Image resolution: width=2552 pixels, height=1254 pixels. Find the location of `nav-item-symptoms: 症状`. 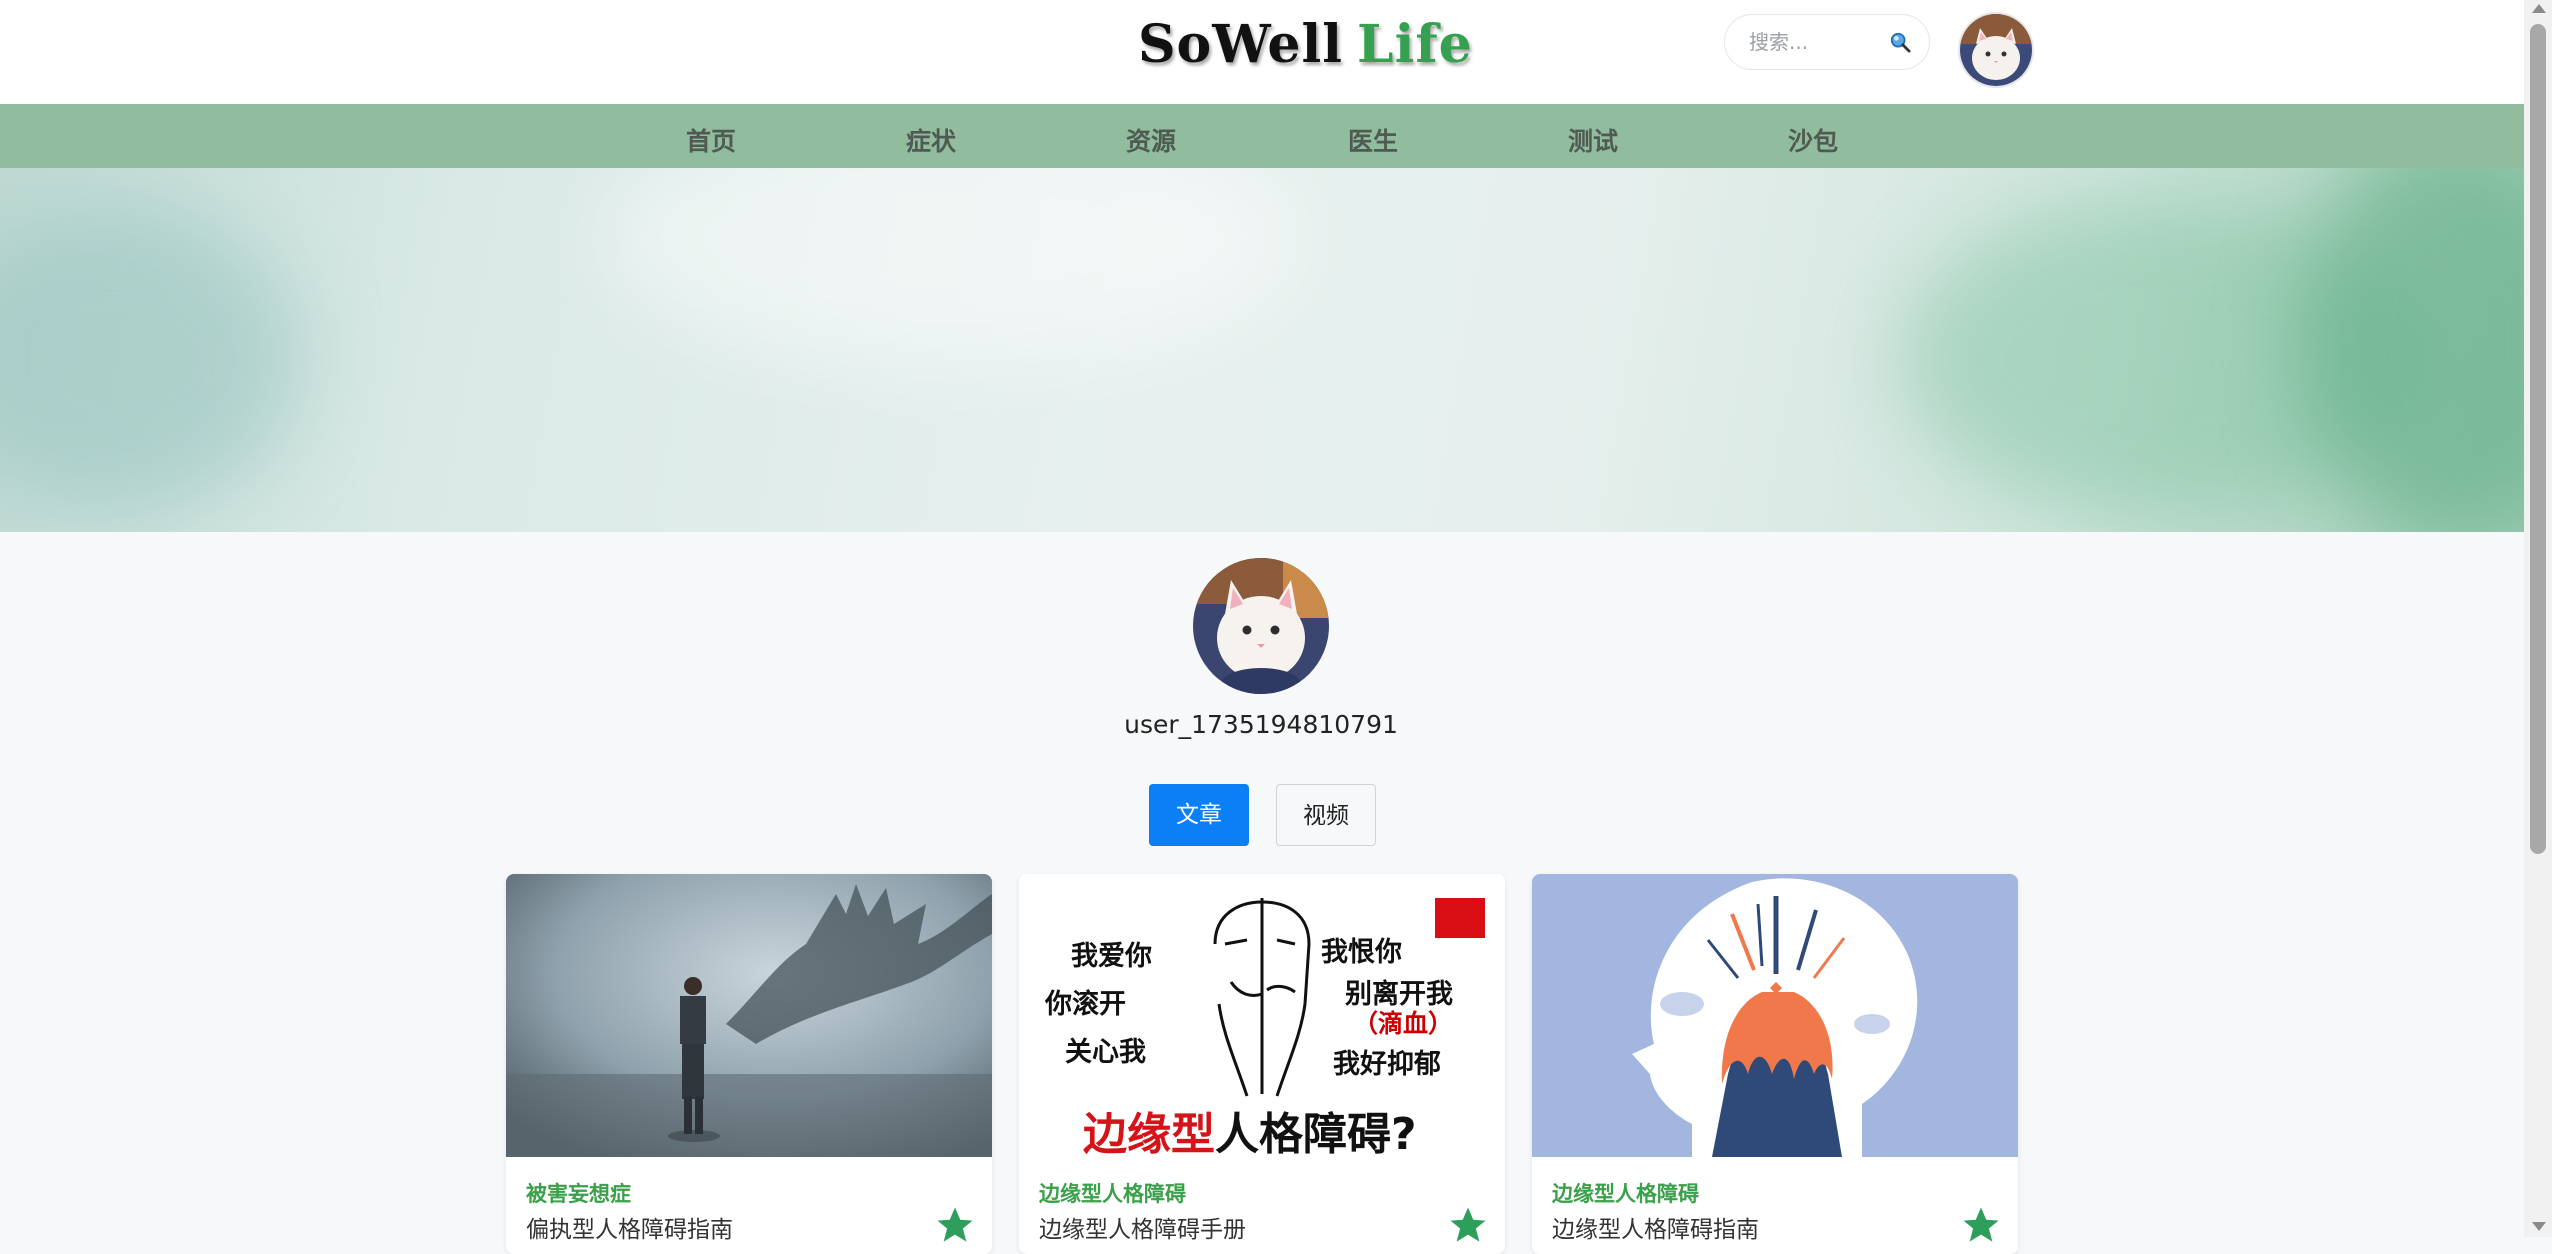

nav-item-symptoms: 症状 is located at coordinates (931, 140).